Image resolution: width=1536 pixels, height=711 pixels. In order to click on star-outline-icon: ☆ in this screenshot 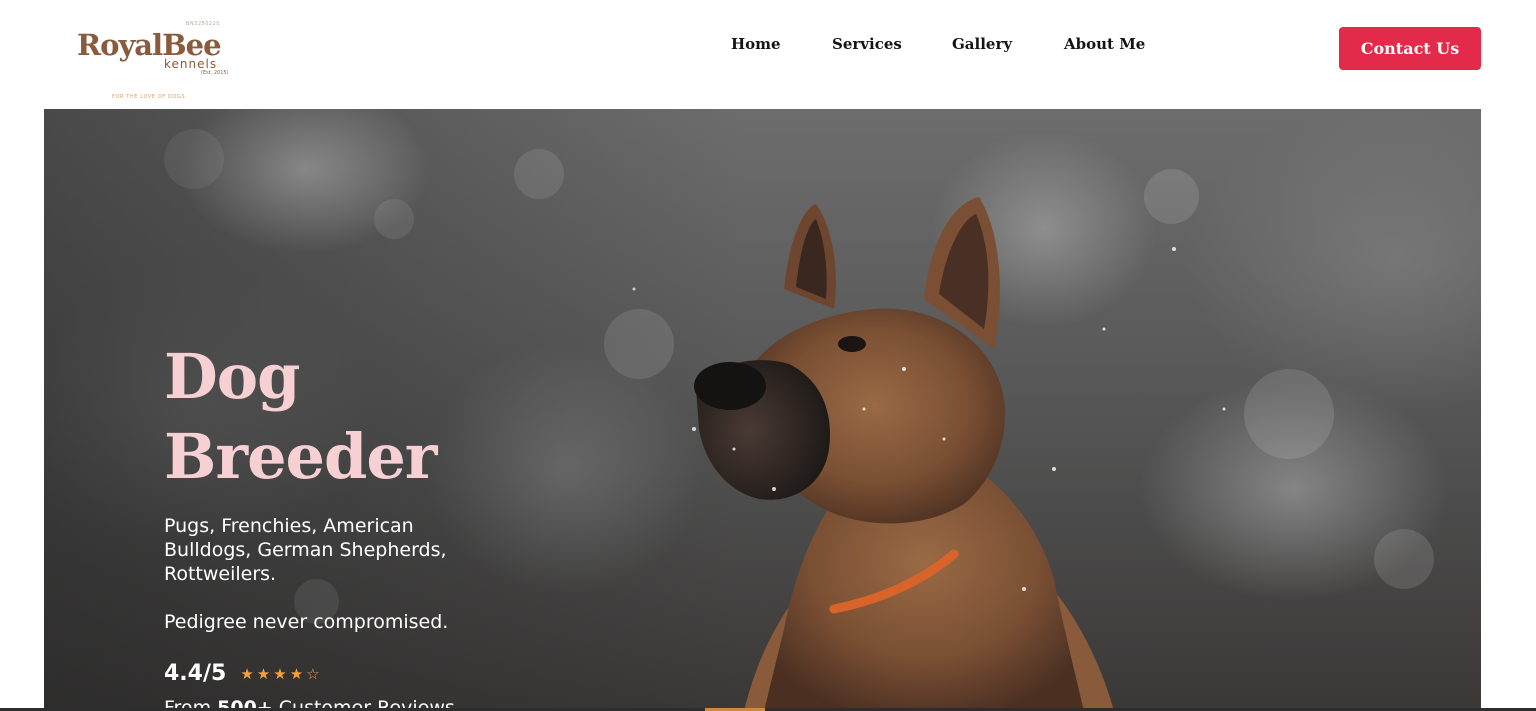, I will do `click(313, 673)`.